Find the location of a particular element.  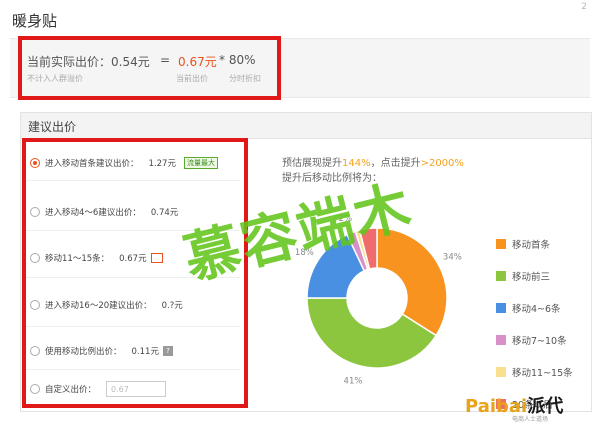

legend-label: 移动11~15条 is located at coordinates (542, 373).